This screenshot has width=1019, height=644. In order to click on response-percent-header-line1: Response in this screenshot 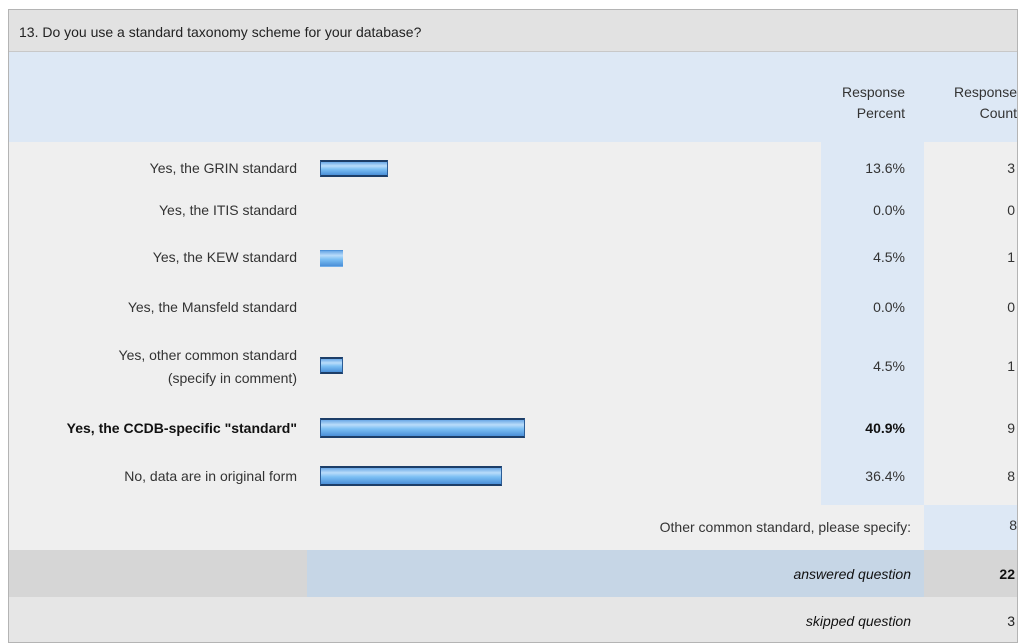, I will do `click(873, 92)`.